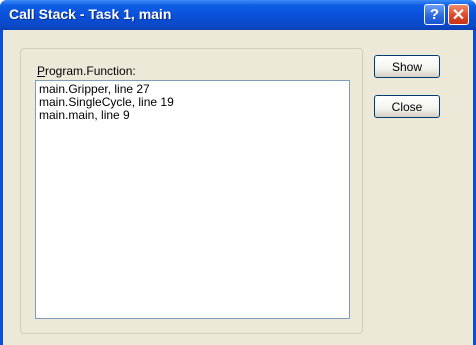  Describe the element at coordinates (407, 66) in the screenshot. I see `show-button: Show` at that location.